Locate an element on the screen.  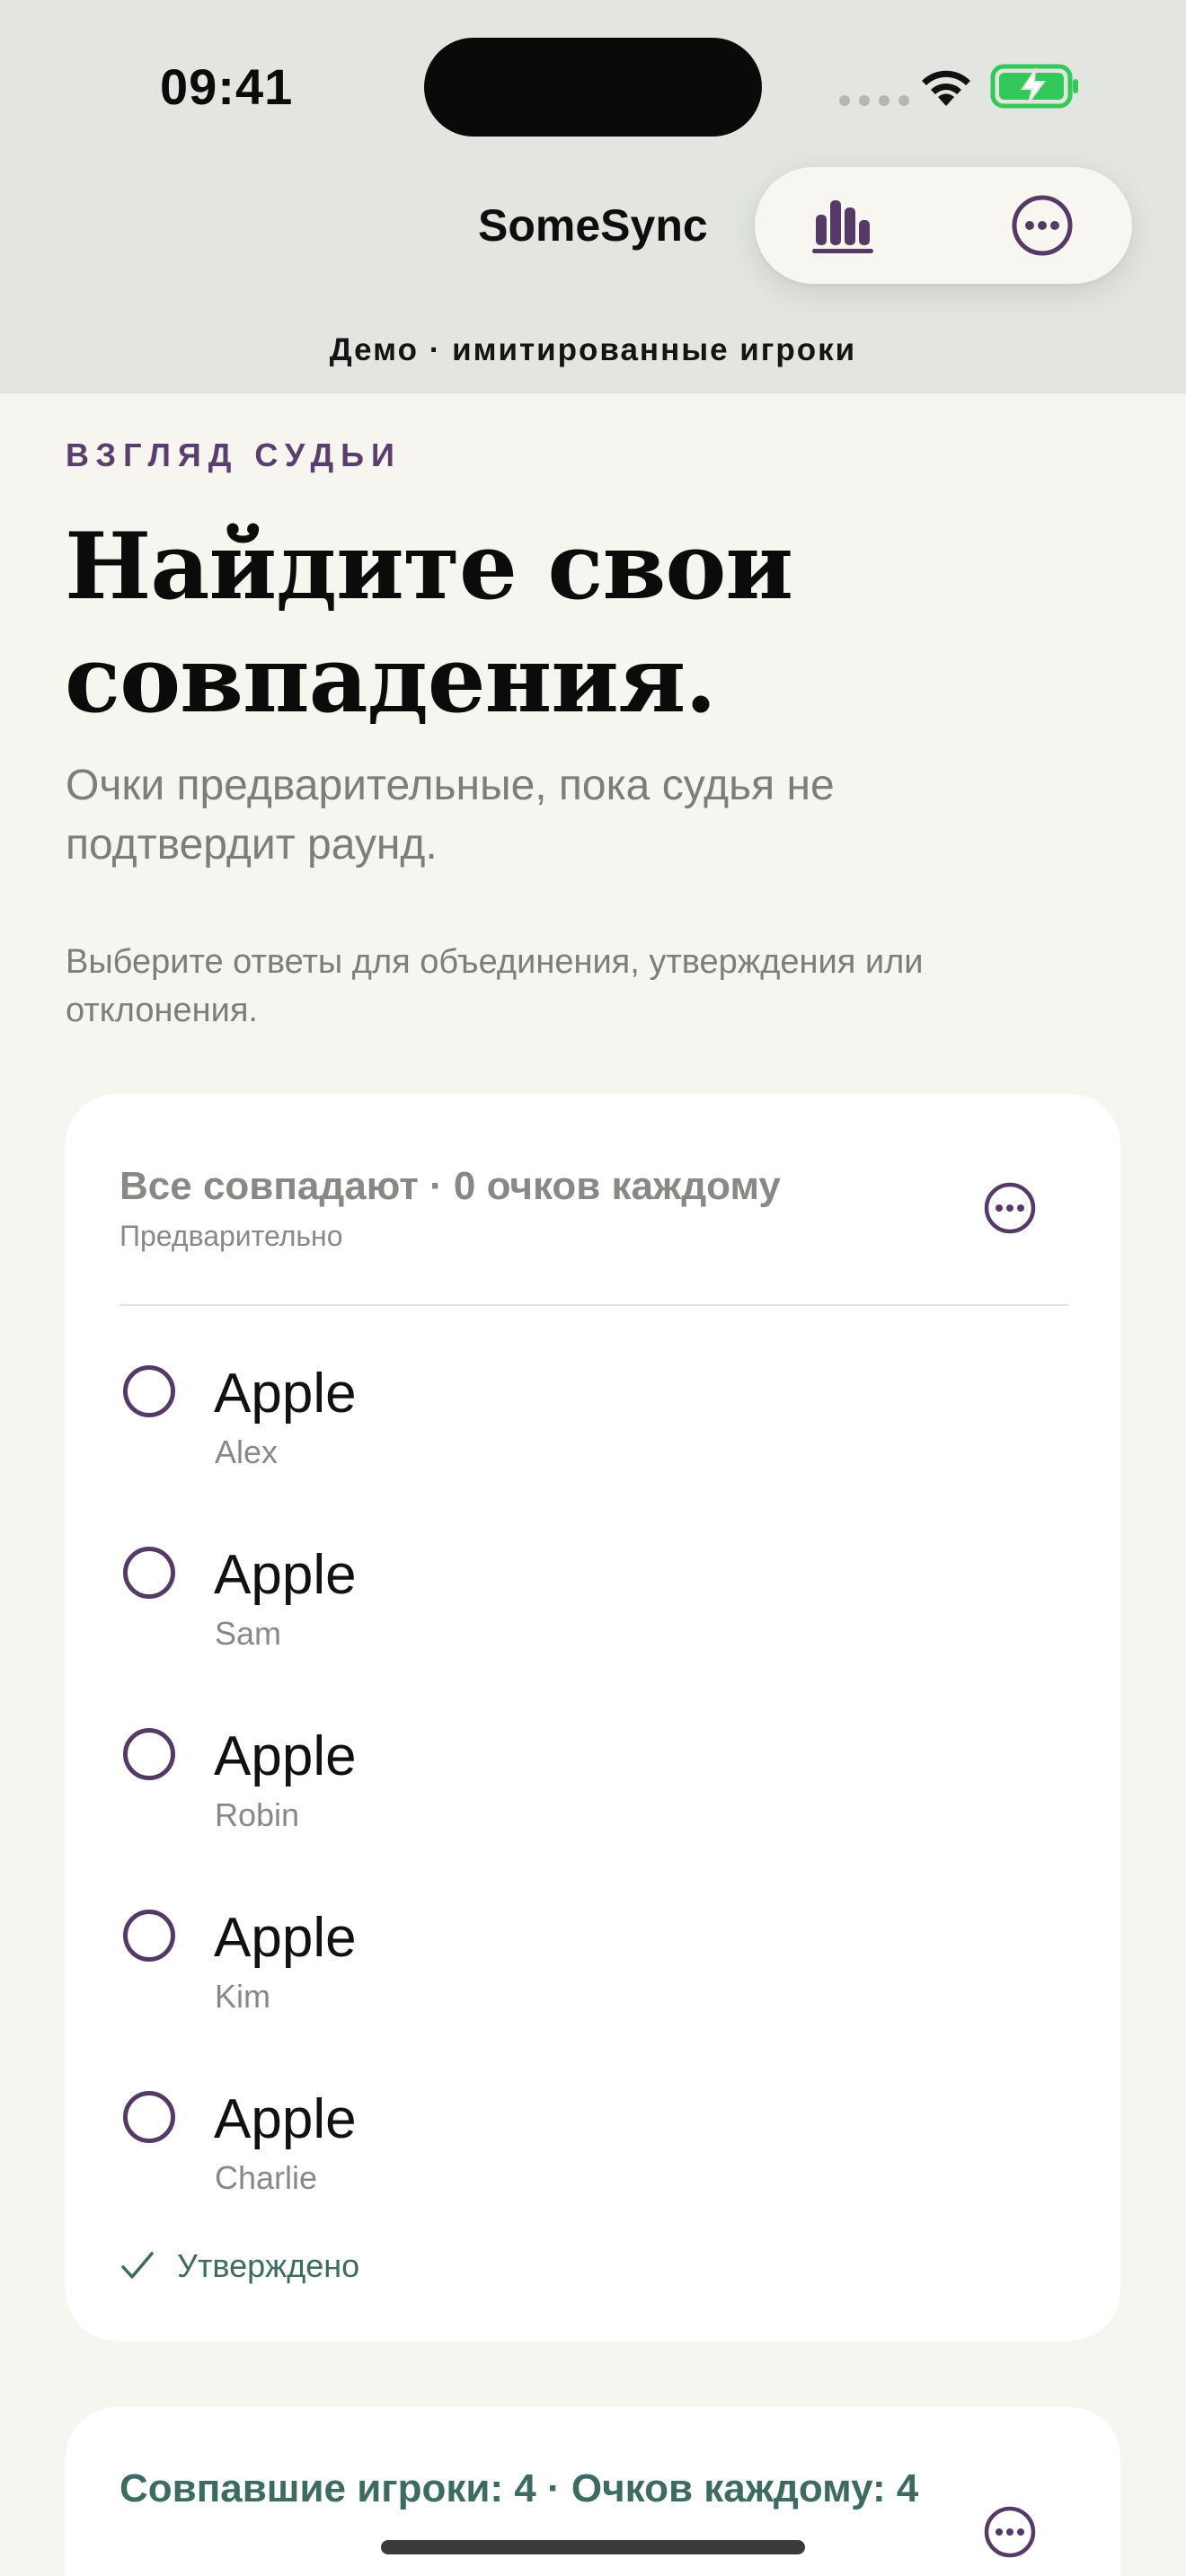
checkmark-icon is located at coordinates (137, 2265).